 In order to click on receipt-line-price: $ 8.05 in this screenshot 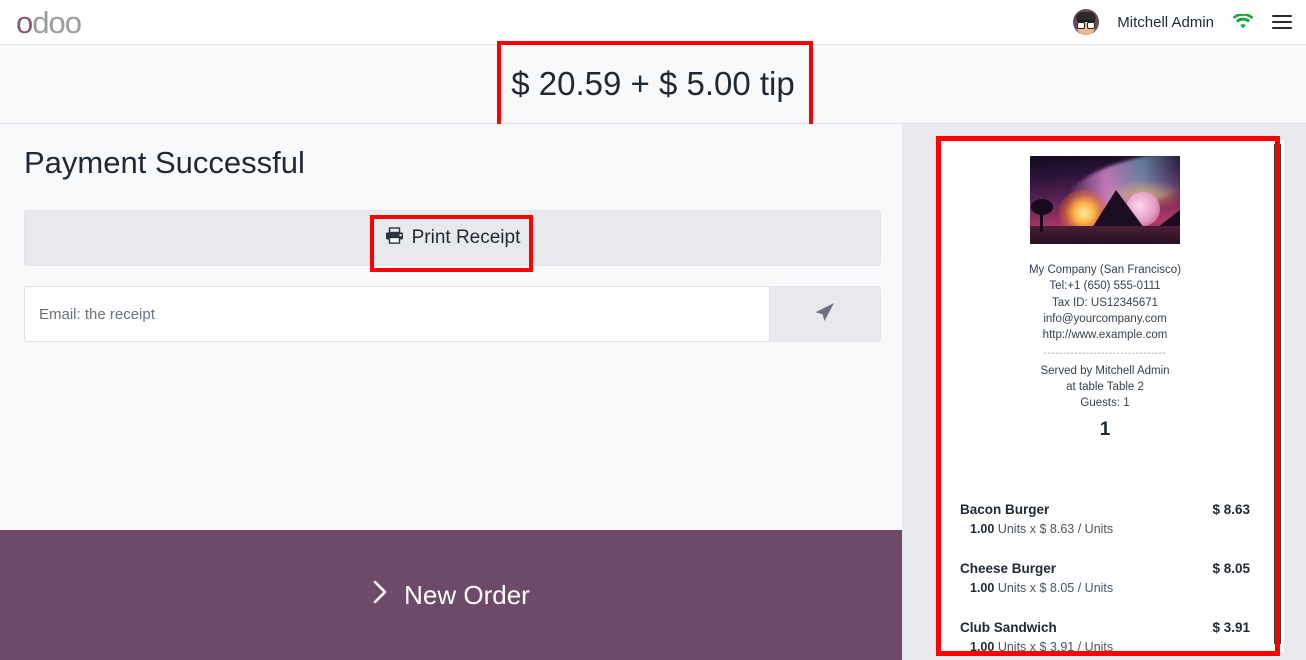, I will do `click(1231, 568)`.